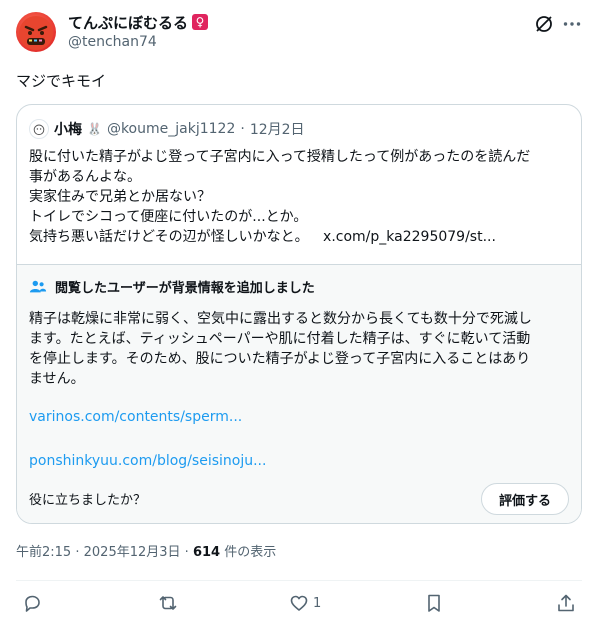  Describe the element at coordinates (299, 32) in the screenshot. I see `tweet-header: てんぷにぼむるる ♀ @tenchan74` at that location.